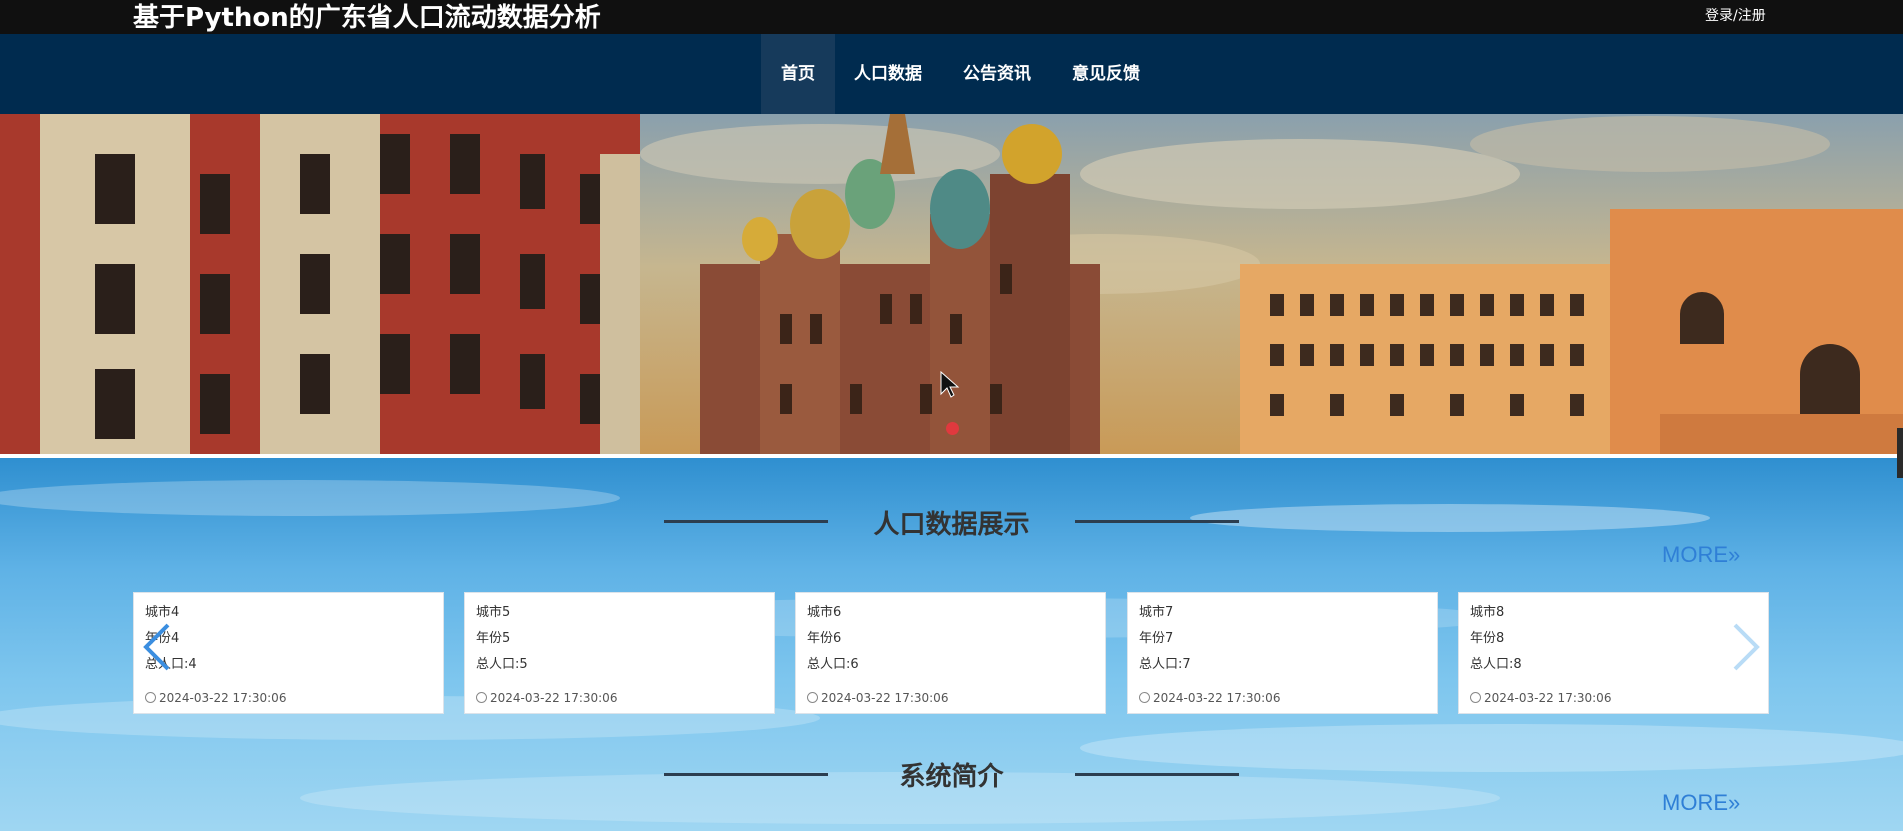 The width and height of the screenshot is (1903, 831). I want to click on card-city: 城市7, so click(1156, 612).